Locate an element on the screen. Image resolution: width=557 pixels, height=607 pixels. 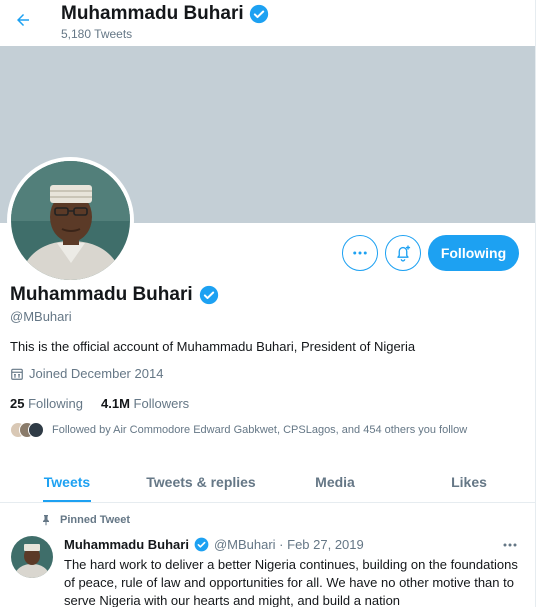
follower-avatar is located at coordinates (36, 430).